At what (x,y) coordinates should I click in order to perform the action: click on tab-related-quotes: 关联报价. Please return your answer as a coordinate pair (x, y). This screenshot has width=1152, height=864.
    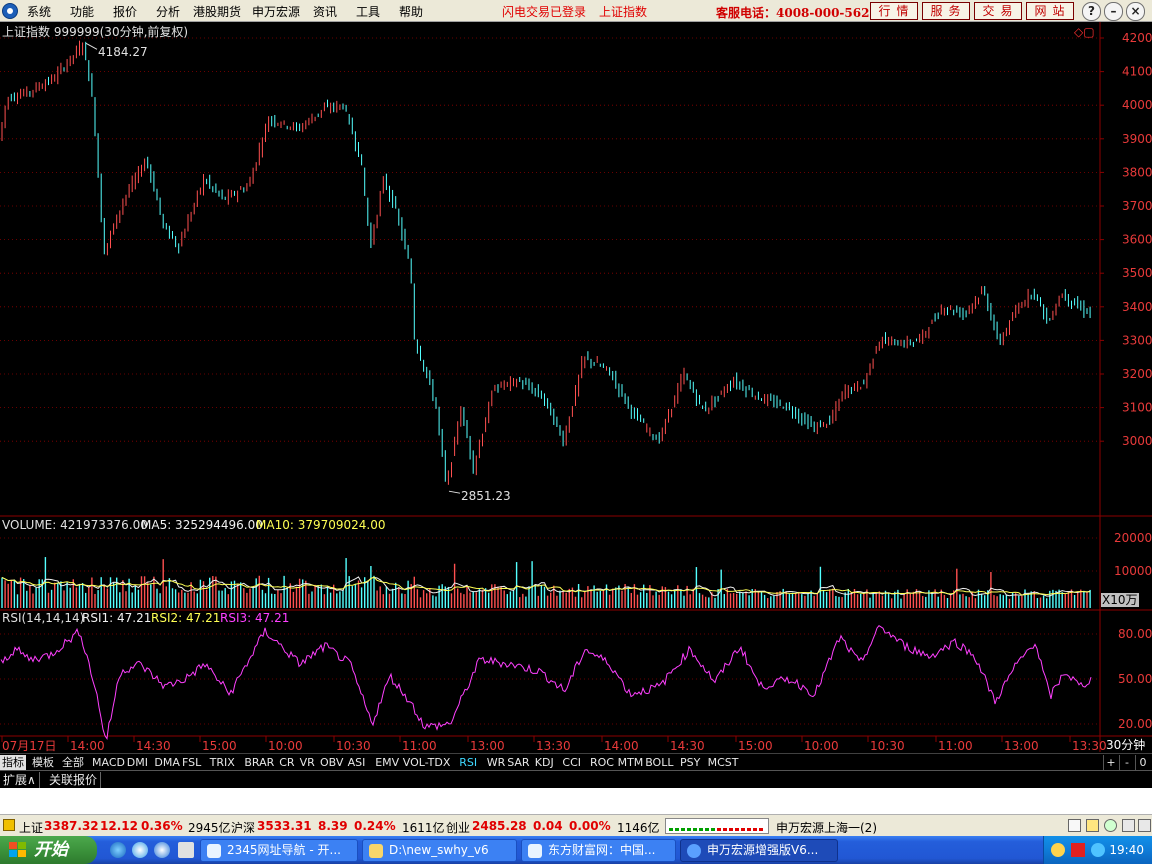
    Looking at the image, I should click on (74, 780).